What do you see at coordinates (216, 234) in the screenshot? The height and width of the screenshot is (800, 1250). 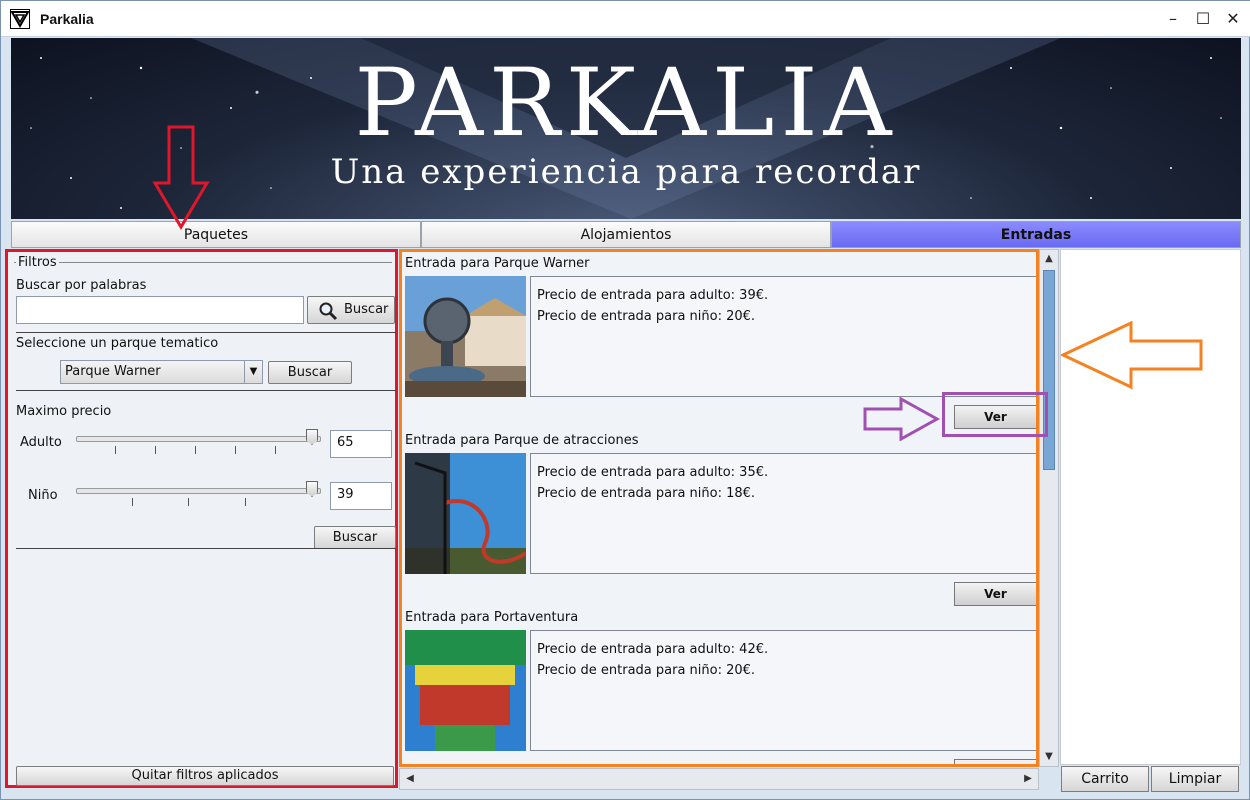 I see `tab-paquetes: Paquetes` at bounding box center [216, 234].